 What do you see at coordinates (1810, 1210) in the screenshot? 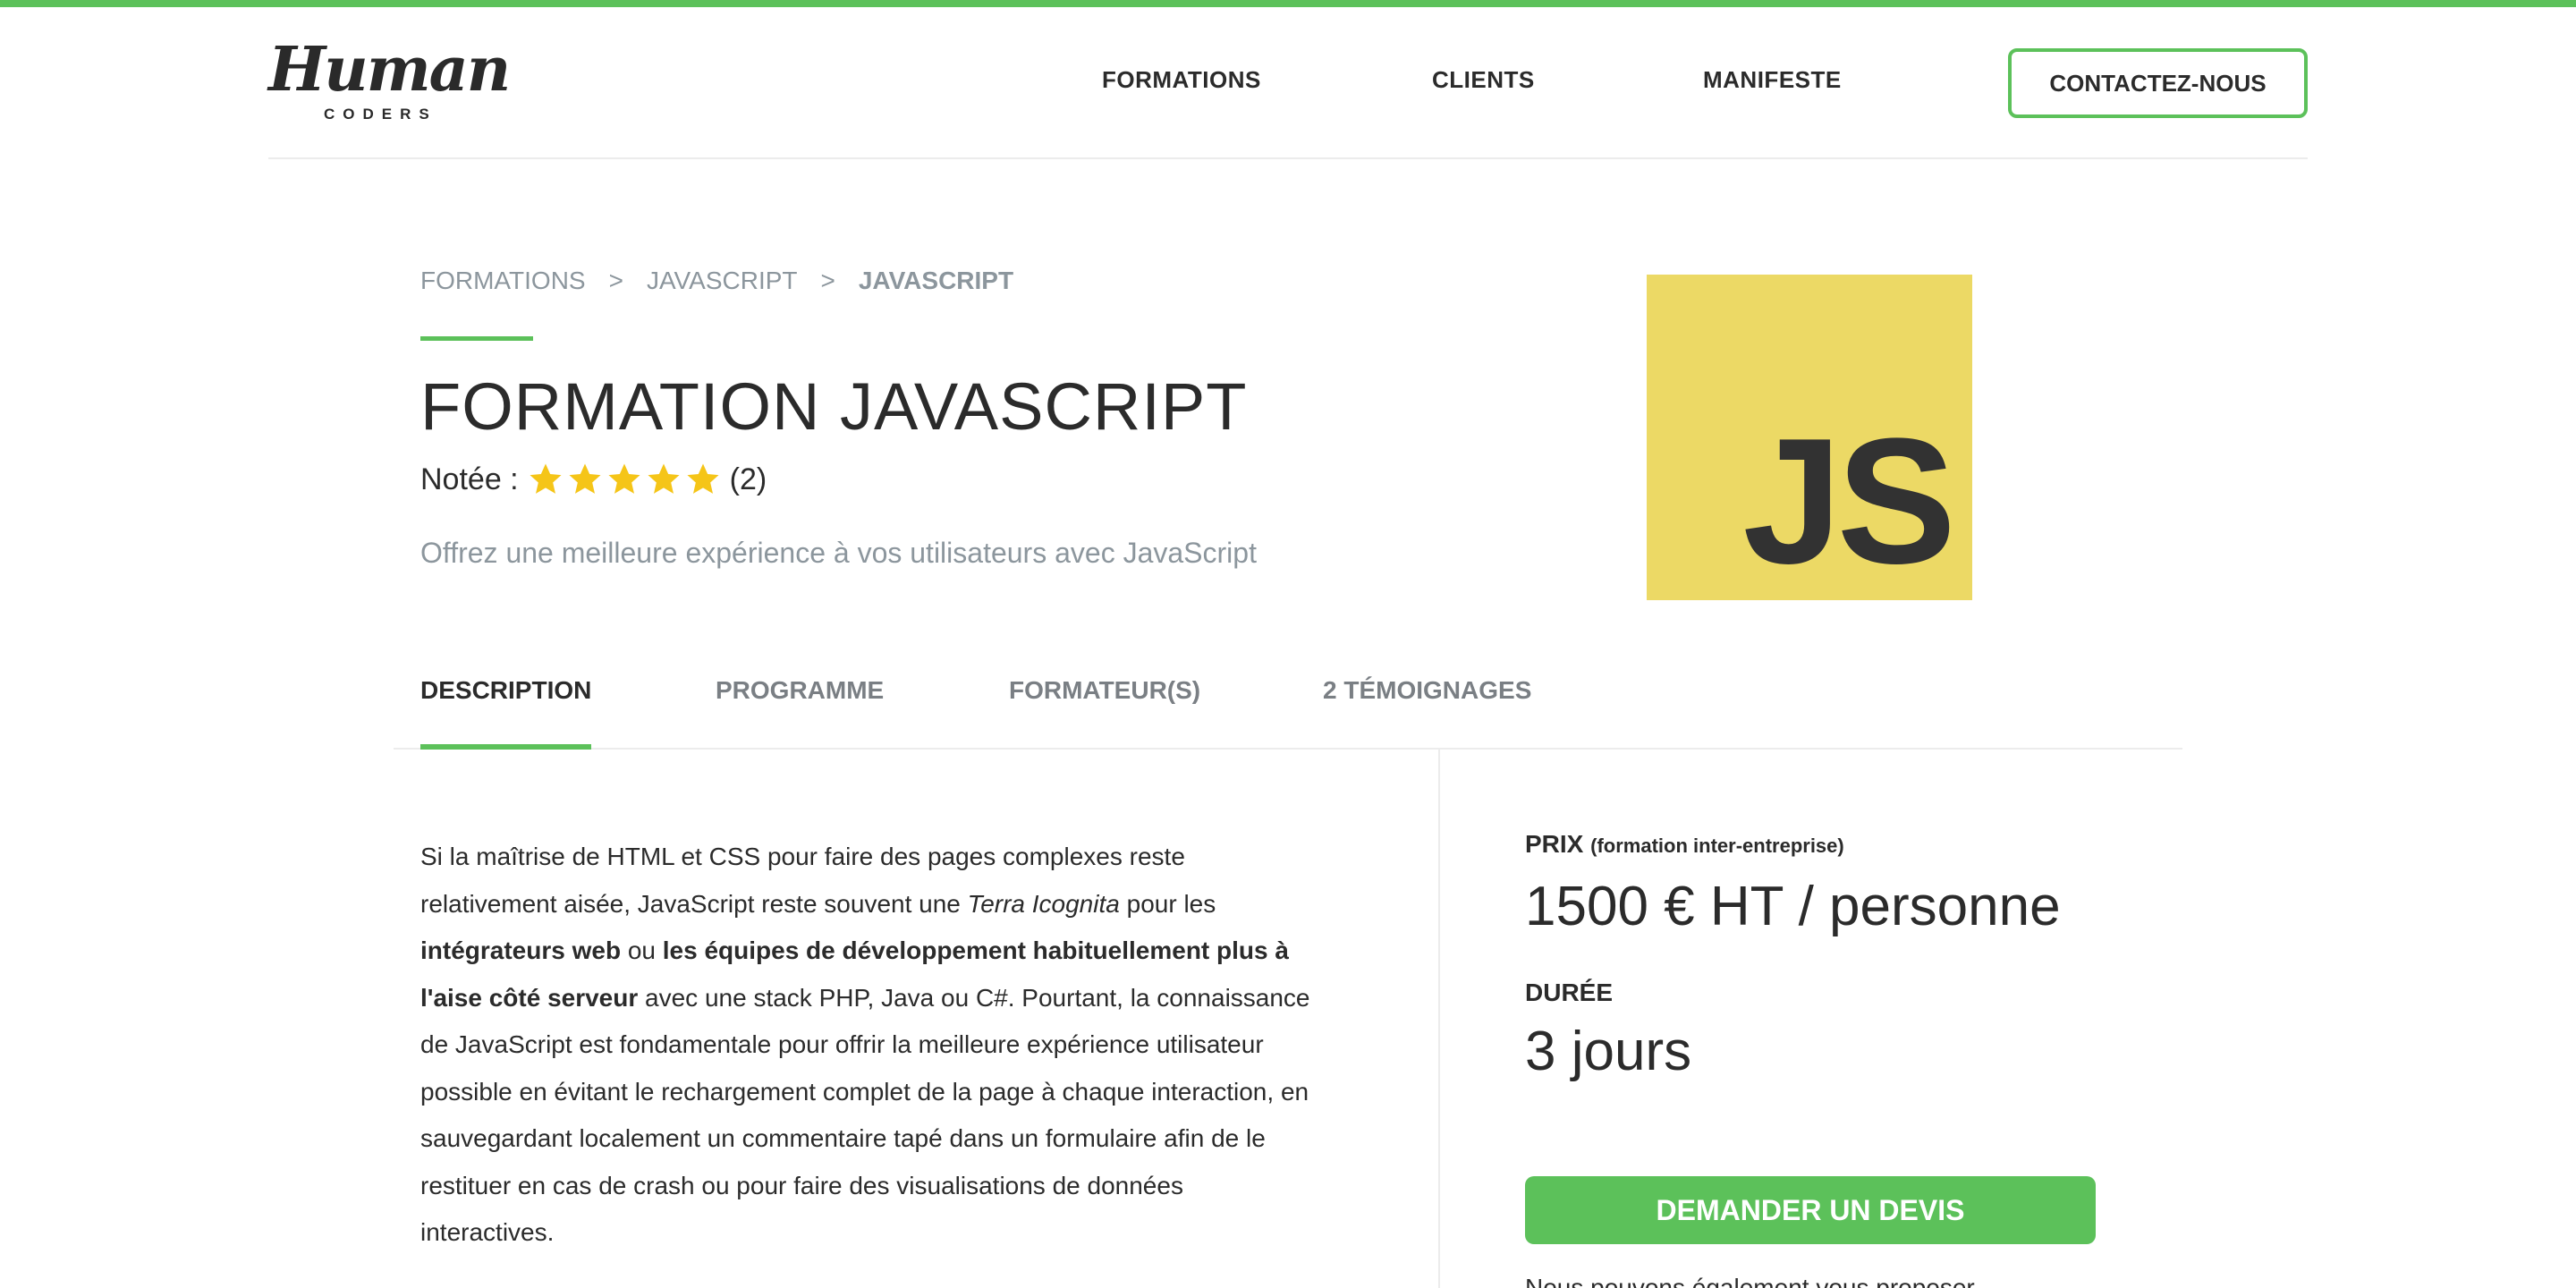
I see `request-quote-button: DEMANDER UN DEVIS` at bounding box center [1810, 1210].